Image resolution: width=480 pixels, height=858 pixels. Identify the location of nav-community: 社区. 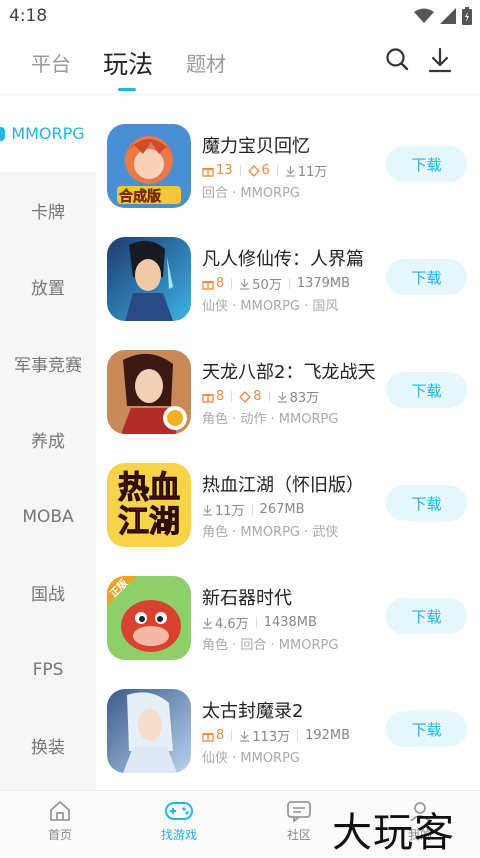
(299, 821).